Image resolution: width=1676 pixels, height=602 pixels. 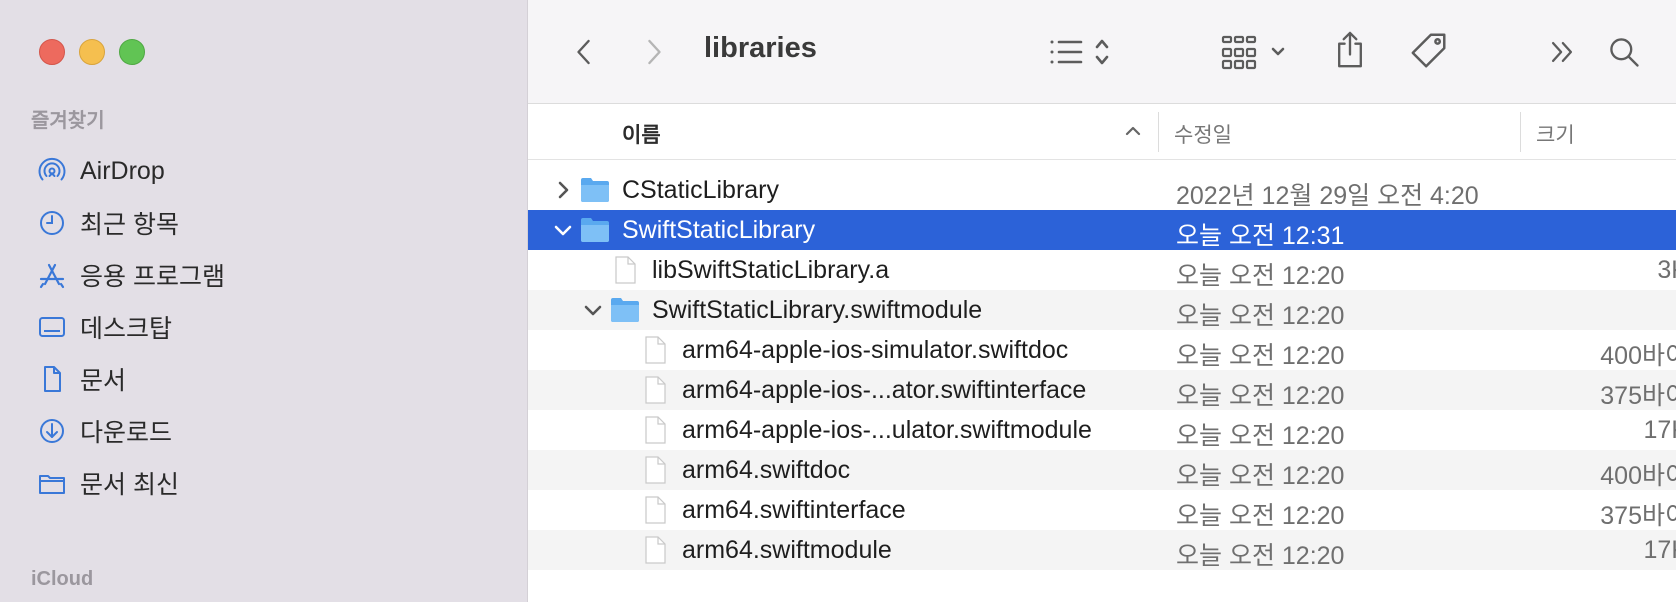 I want to click on search-icon, so click(x=1624, y=52).